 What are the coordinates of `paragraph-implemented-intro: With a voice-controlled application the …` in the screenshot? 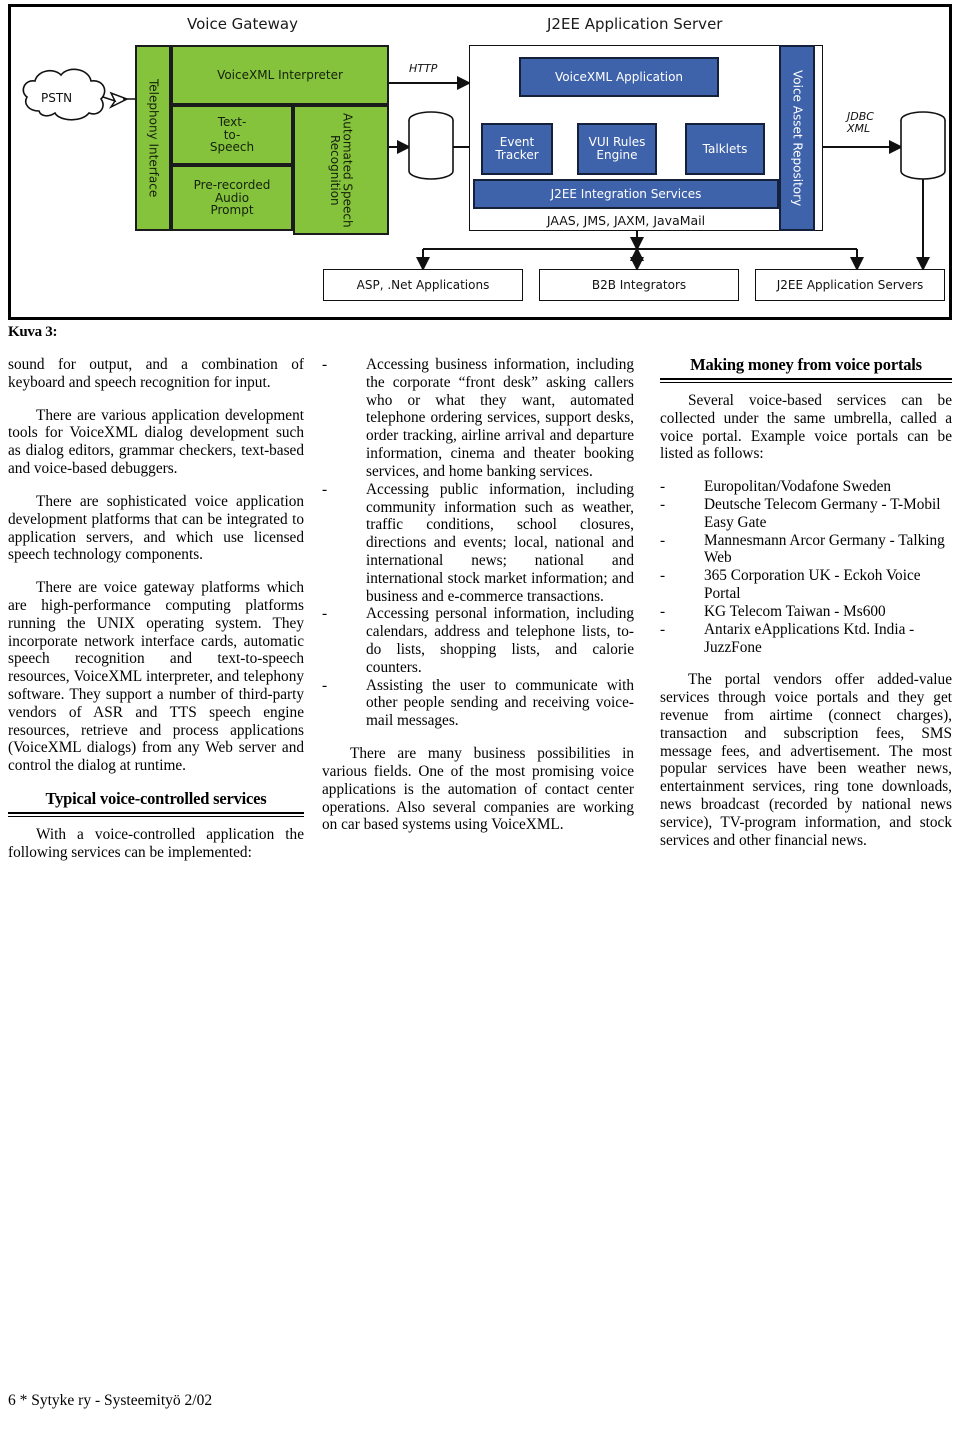 It's located at (156, 843).